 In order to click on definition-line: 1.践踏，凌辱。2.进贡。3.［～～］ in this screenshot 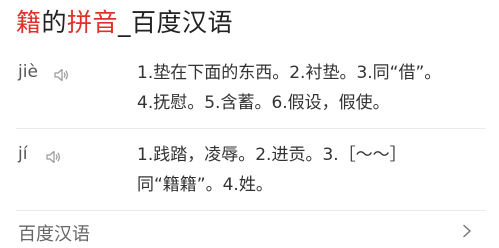, I will do `click(272, 155)`.